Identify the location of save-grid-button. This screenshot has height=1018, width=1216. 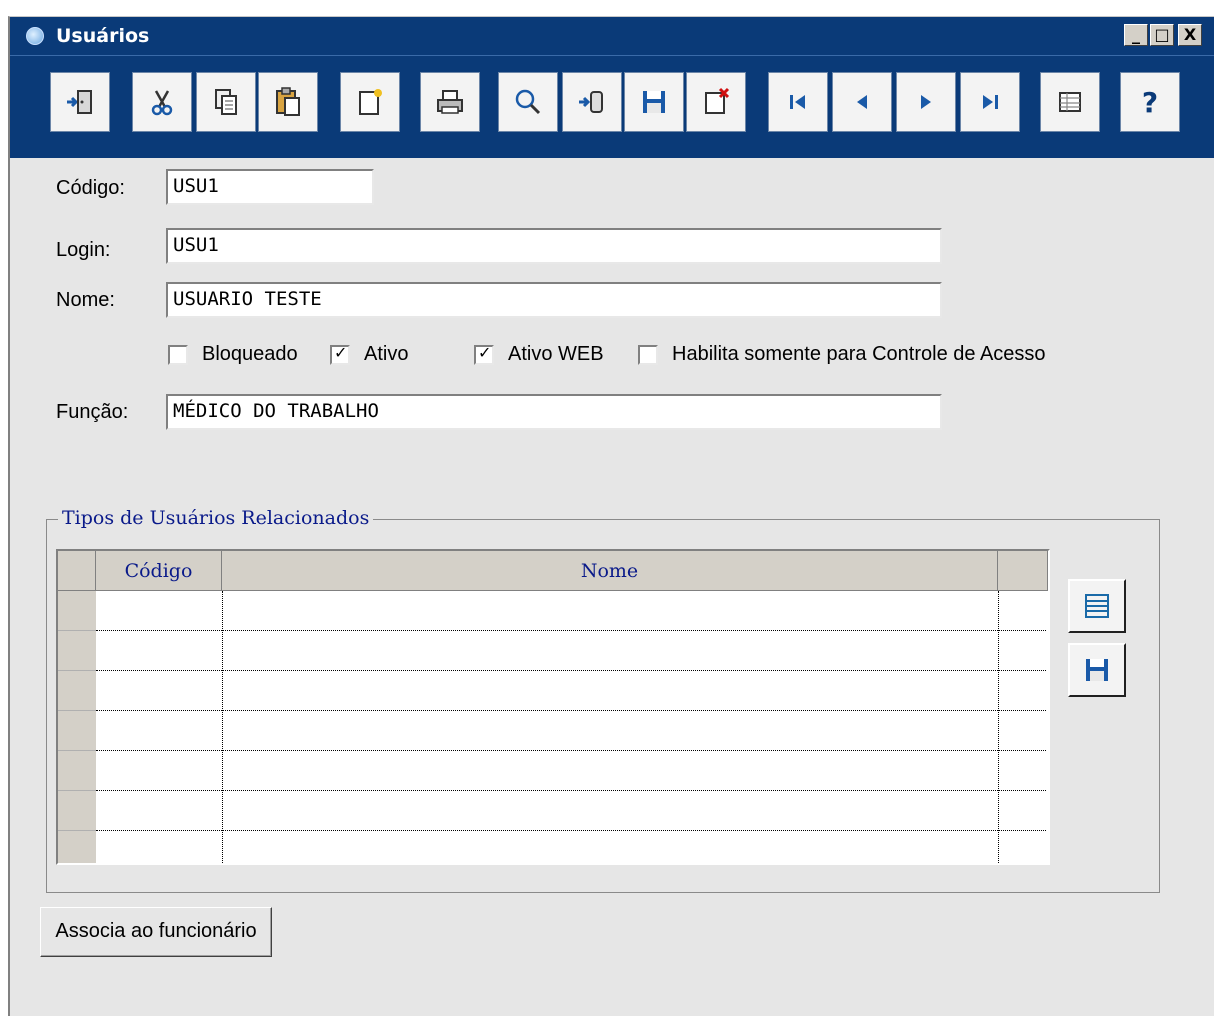
(1097, 670).